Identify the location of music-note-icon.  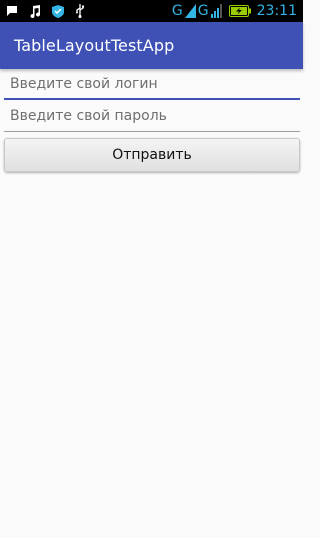
(35, 11).